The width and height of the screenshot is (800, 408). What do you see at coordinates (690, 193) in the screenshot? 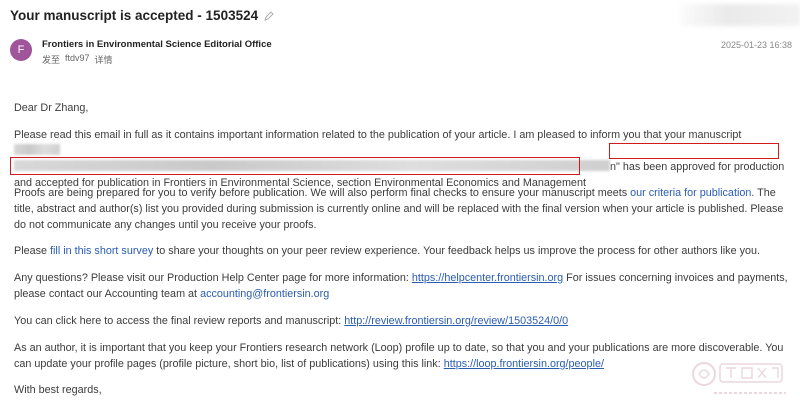
I see `criteria-link: our criteria for publication` at bounding box center [690, 193].